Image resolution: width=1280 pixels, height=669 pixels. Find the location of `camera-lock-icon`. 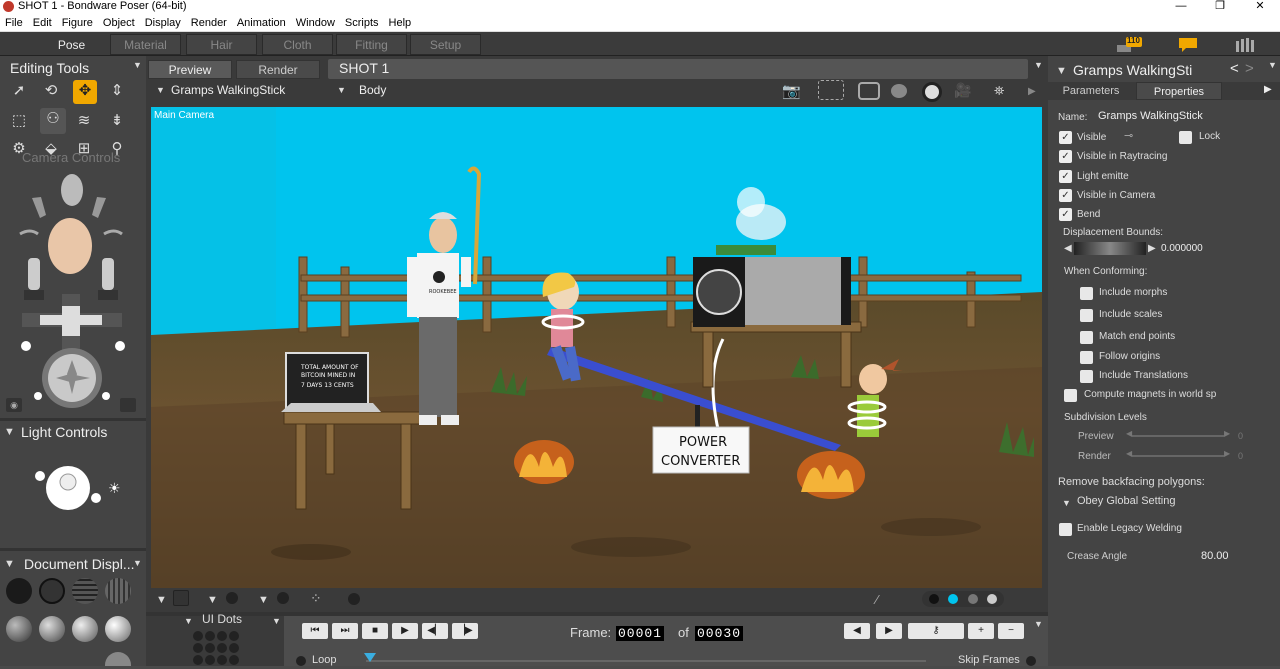

camera-lock-icon is located at coordinates (128, 405).